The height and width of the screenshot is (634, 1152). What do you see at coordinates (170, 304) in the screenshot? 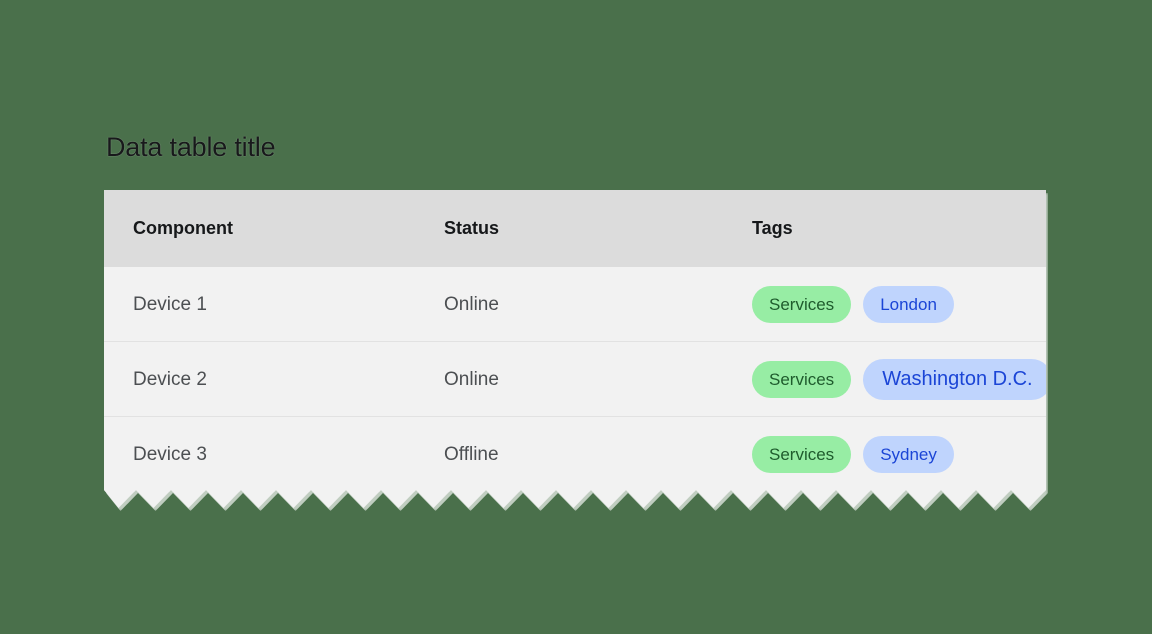
I see `cell-component: Device 1` at bounding box center [170, 304].